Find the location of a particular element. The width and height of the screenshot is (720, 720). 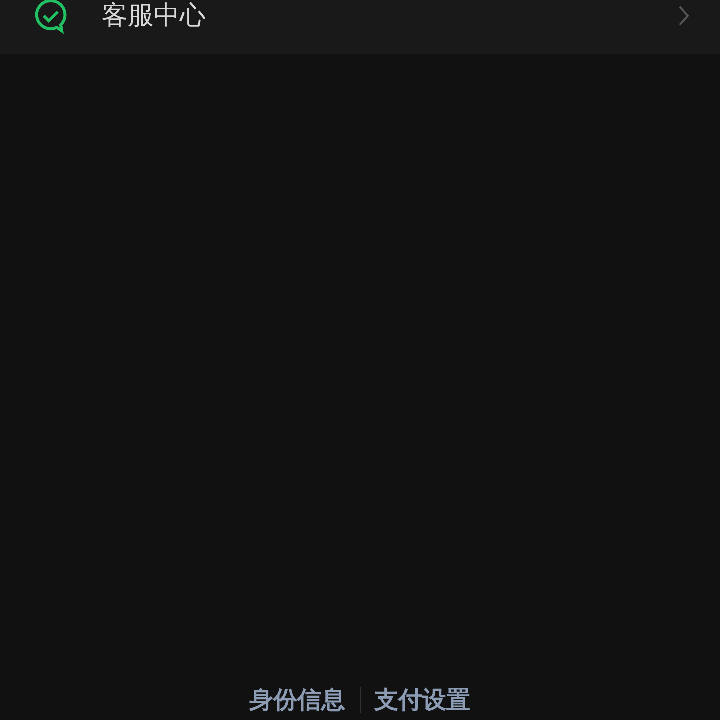

menu-row: 客服中心 is located at coordinates (360, 27).